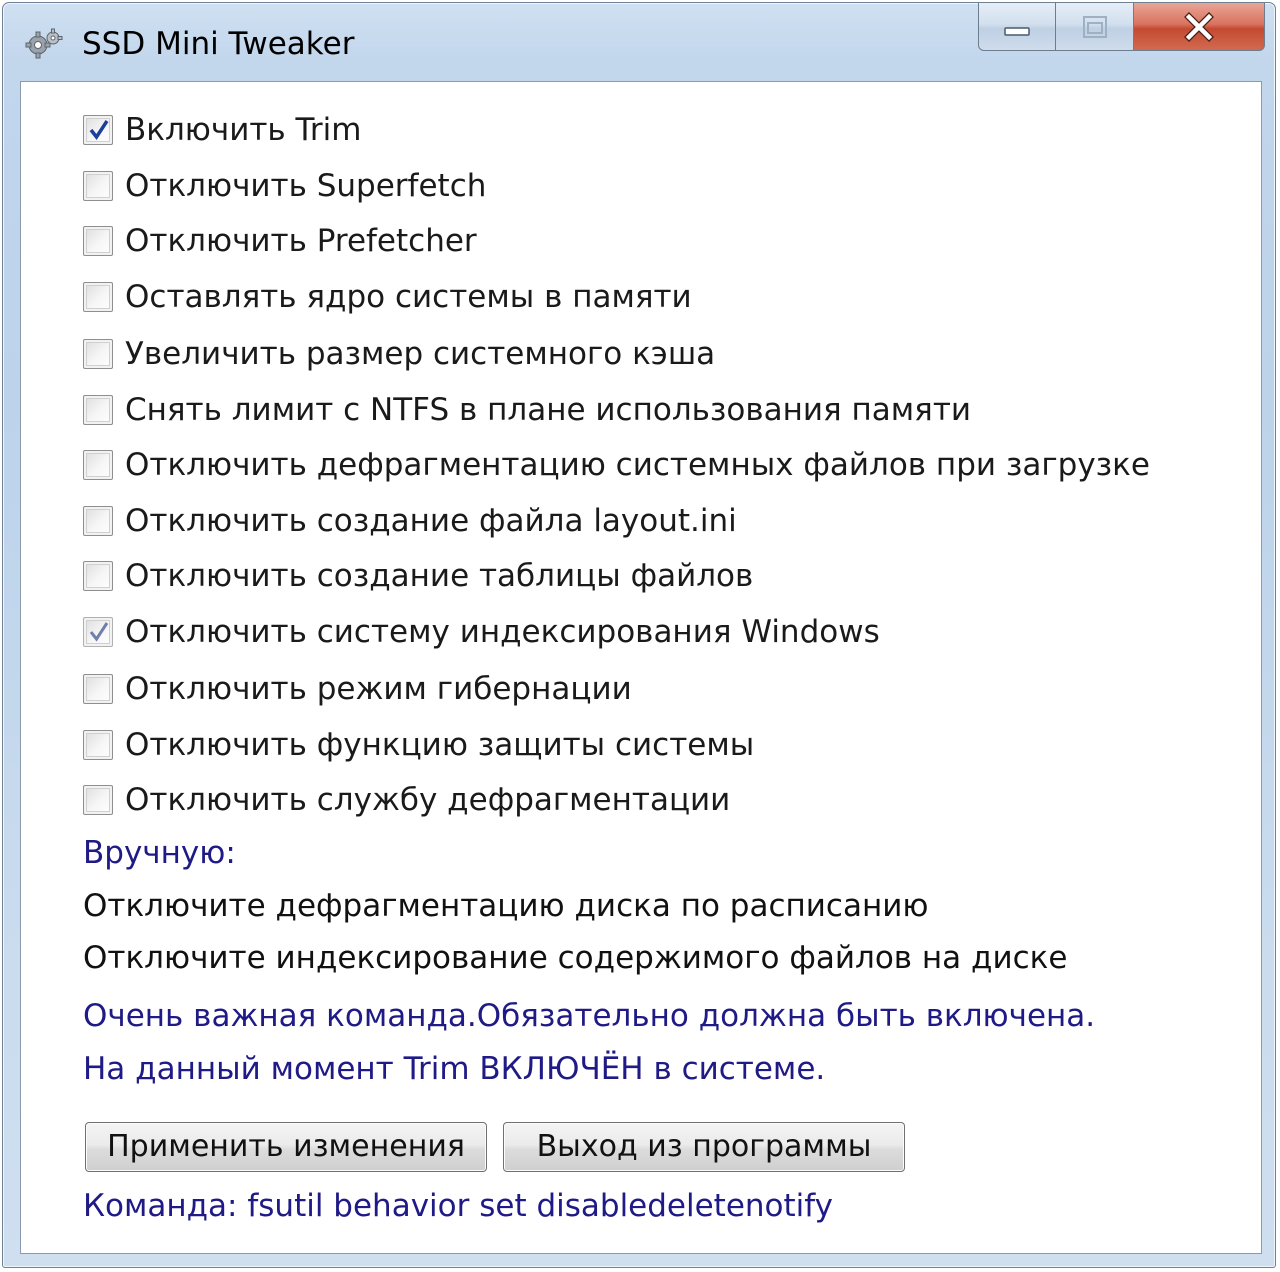 This screenshot has height=1272, width=1280. I want to click on title-bar: SSD Mini Tweaker, so click(639, 42).